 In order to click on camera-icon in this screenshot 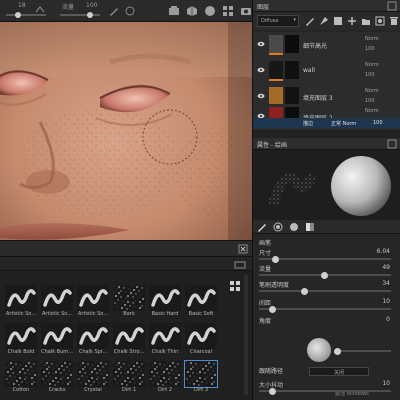, I will do `click(246, 11)`.